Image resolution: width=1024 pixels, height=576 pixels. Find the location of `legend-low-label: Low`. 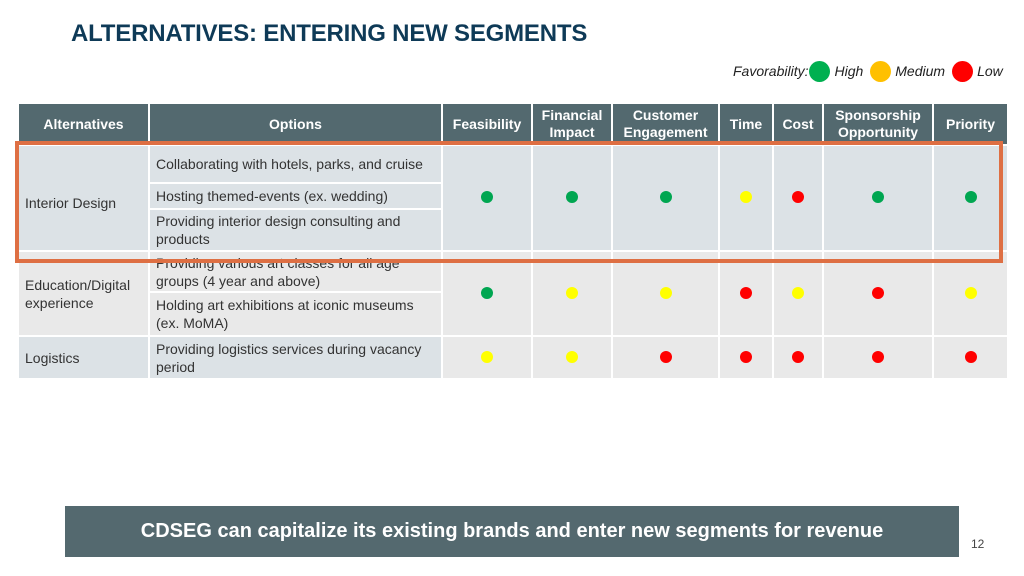

legend-low-label: Low is located at coordinates (990, 71).